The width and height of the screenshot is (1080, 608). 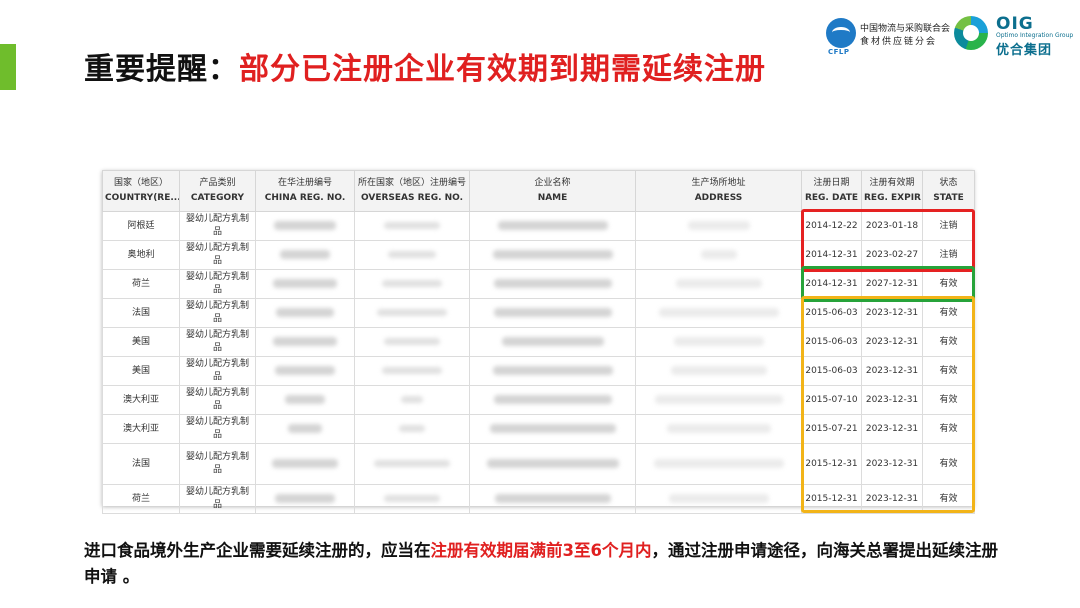 I want to click on cell-state: 注销, so click(x=948, y=226).